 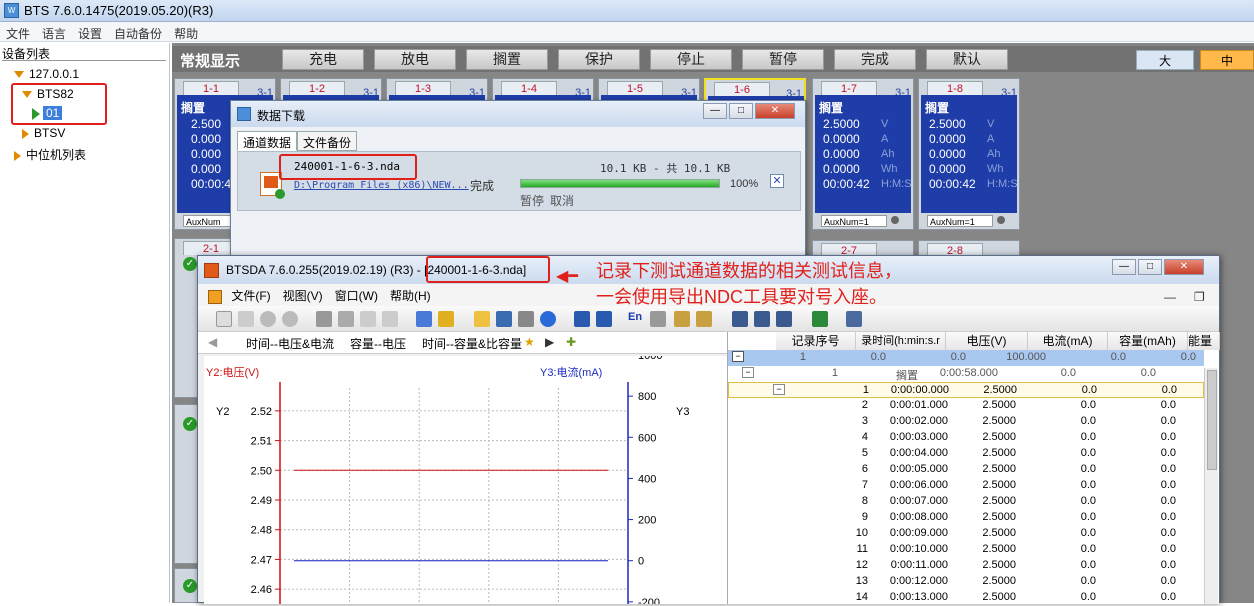 What do you see at coordinates (820, 319) in the screenshot?
I see `excel-export-icon` at bounding box center [820, 319].